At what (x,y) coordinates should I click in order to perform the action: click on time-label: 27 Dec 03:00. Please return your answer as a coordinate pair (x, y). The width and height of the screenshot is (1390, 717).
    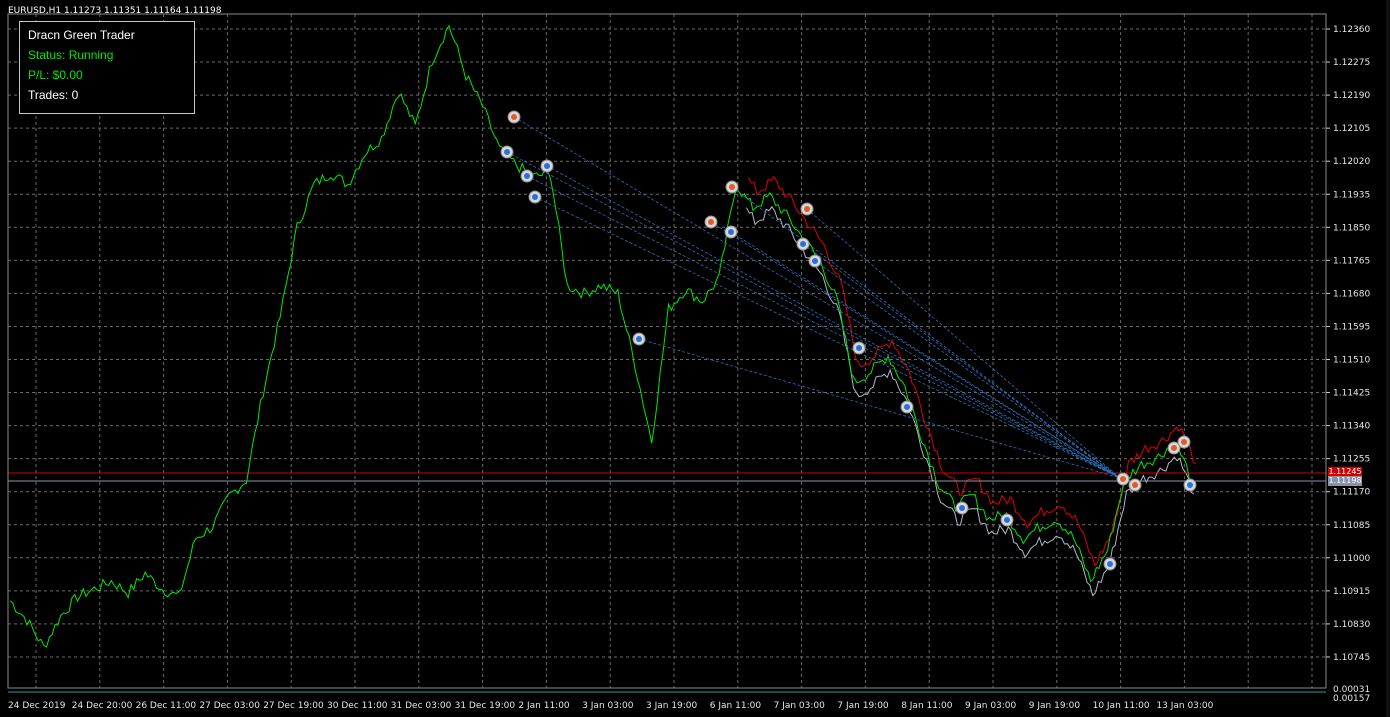
    Looking at the image, I should click on (229, 706).